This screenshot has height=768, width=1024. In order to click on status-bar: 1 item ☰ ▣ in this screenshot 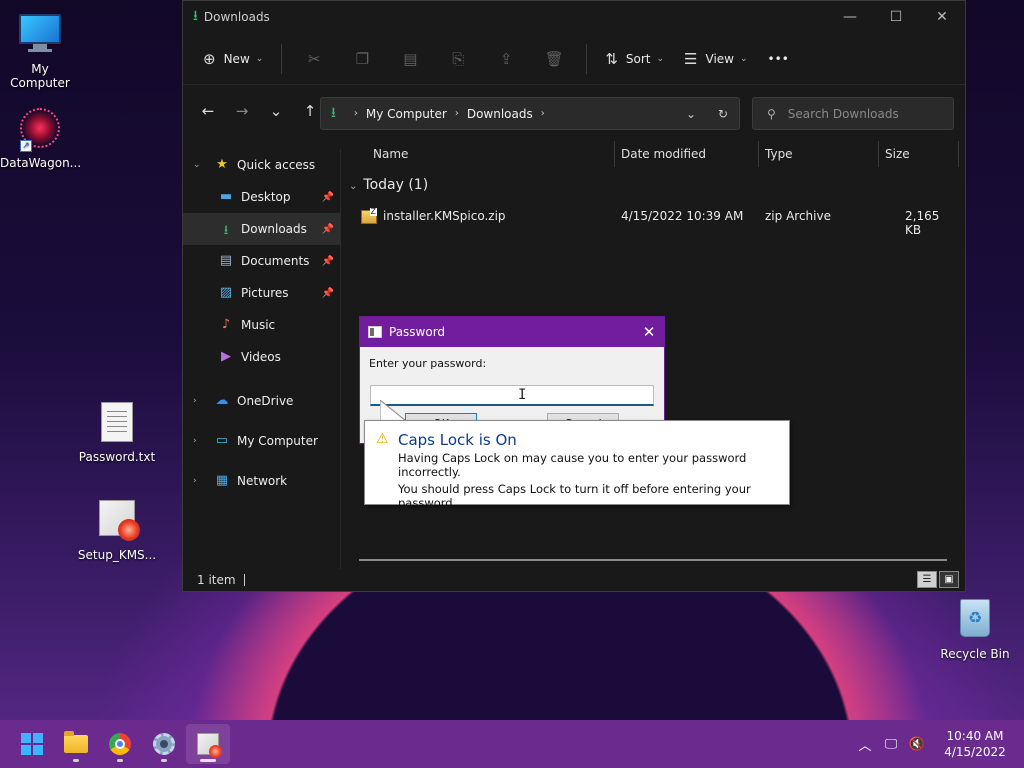, I will do `click(574, 580)`.